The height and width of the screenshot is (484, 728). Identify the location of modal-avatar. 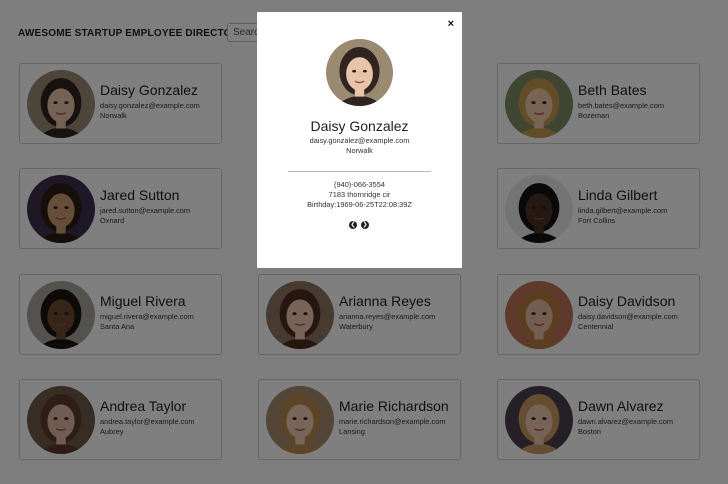
(359, 72).